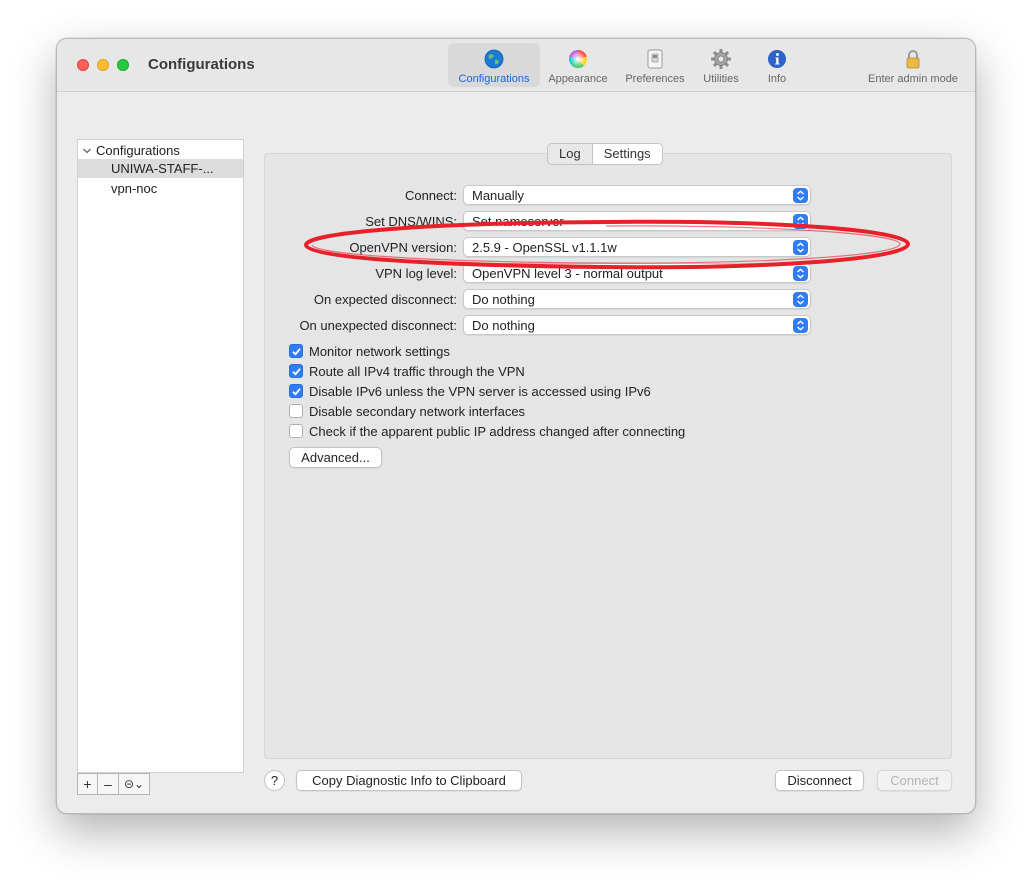  I want to click on openvpn-version-row: OpenVPN version:, so click(257, 247).